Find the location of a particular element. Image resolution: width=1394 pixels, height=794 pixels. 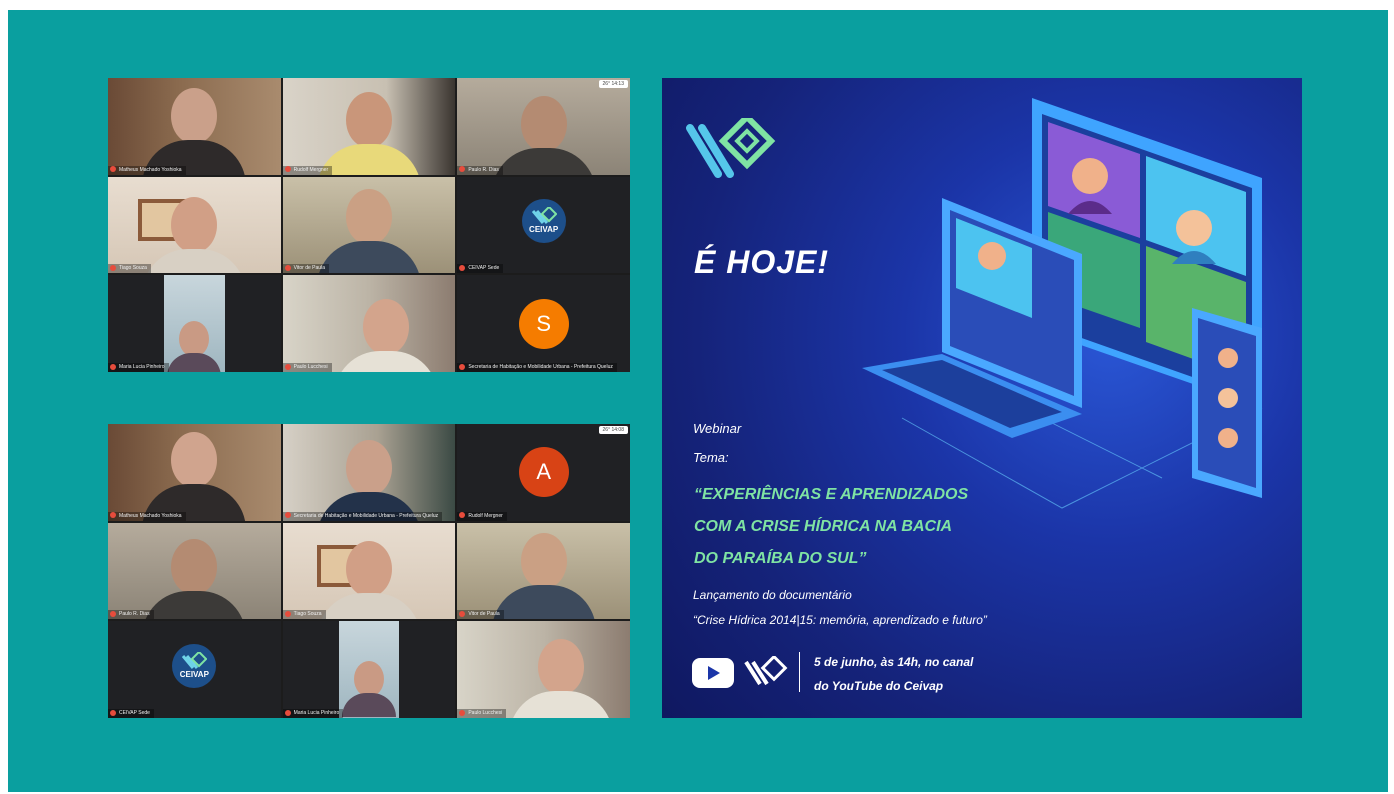

ceivap-small-logo-icon is located at coordinates (766, 671).